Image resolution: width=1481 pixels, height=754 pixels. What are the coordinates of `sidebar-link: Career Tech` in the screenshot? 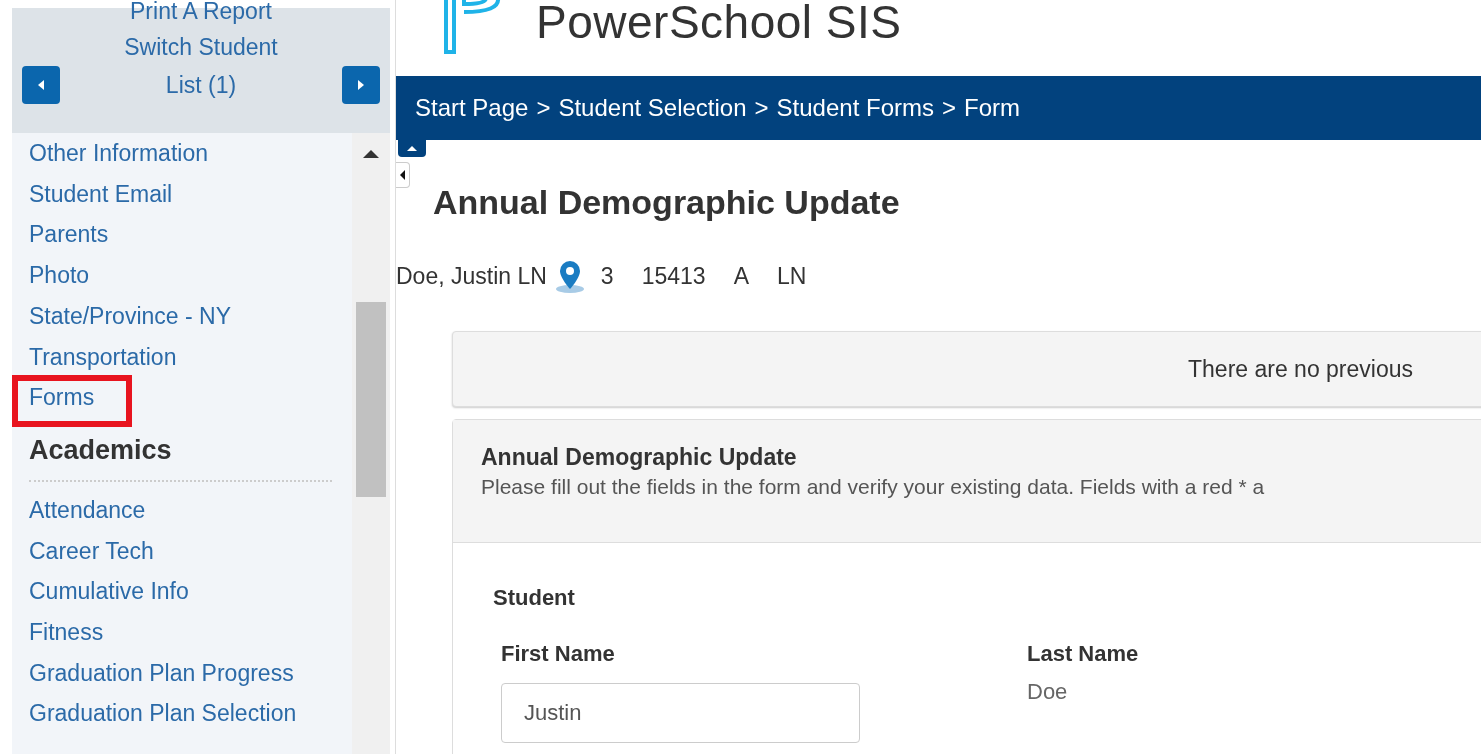 It's located at (91, 551).